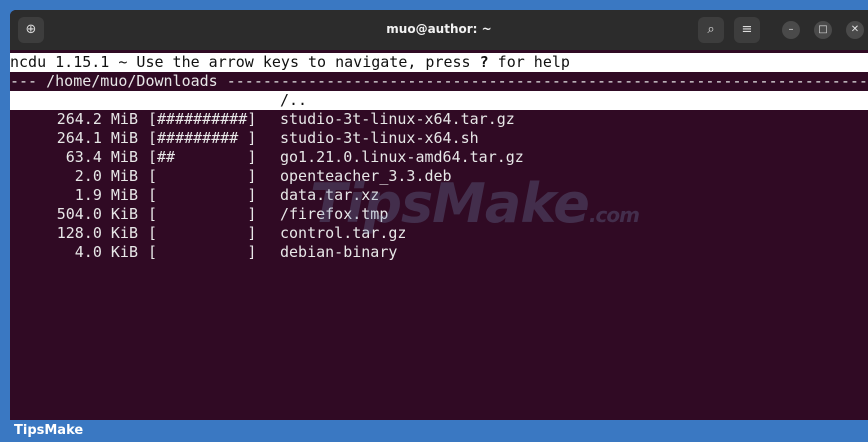 This screenshot has height=442, width=868. What do you see at coordinates (439, 30) in the screenshot?
I see `title-bar: ⊕ muo@author: ~ ⌕ ≡ – □ ✕` at bounding box center [439, 30].